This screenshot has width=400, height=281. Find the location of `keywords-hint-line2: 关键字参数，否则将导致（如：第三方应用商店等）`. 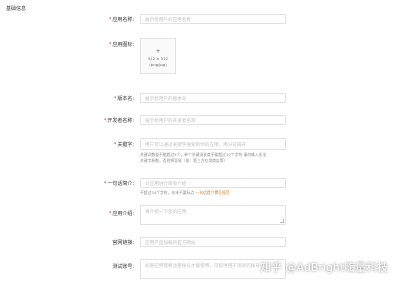

keywords-hint-line2: 关键字参数，否则将导致（如：第三方应用商店等） is located at coordinates (184, 160).